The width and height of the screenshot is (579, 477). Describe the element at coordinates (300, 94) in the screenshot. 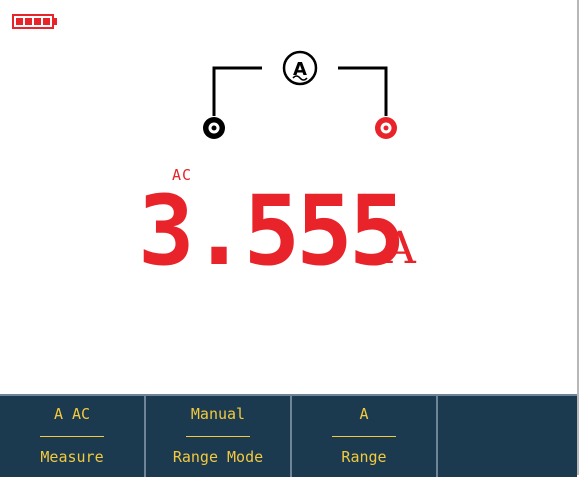

I see `probe-connection-diagram: A` at that location.